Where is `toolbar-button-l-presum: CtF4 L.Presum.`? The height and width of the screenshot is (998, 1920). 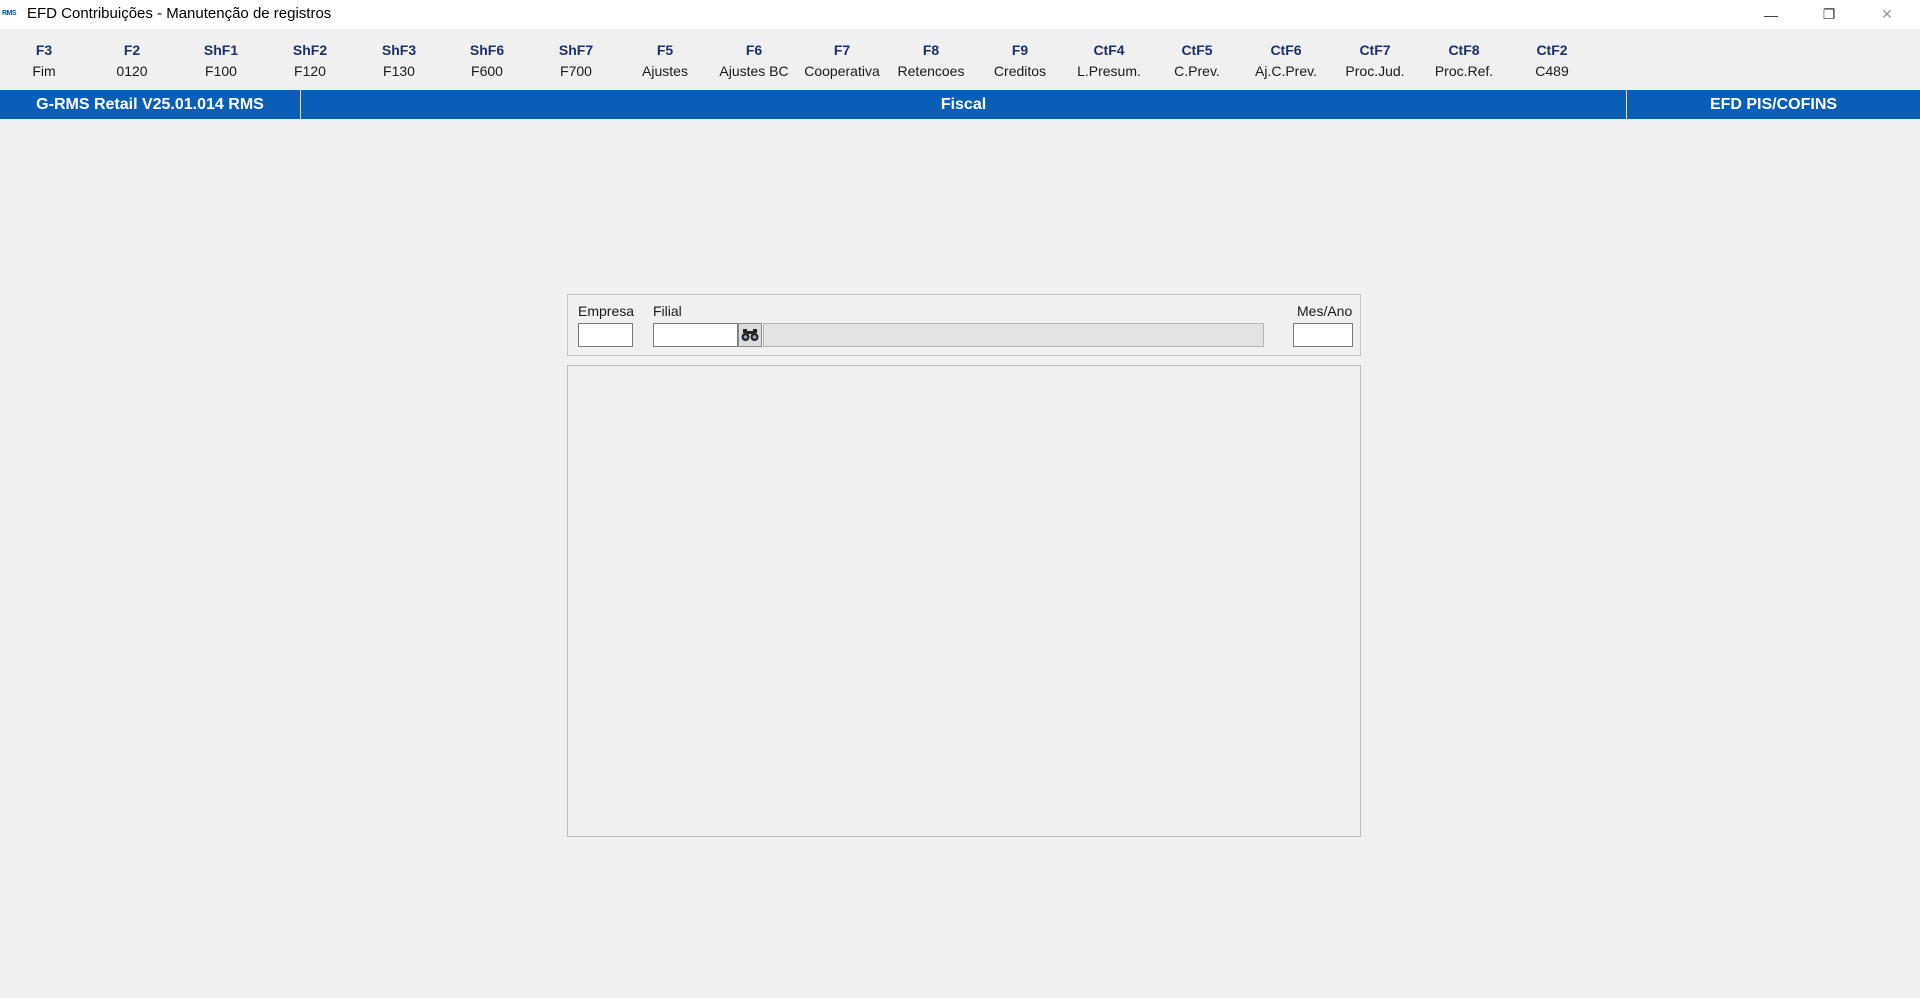
toolbar-button-l-presum: CtF4 L.Presum. is located at coordinates (1109, 63).